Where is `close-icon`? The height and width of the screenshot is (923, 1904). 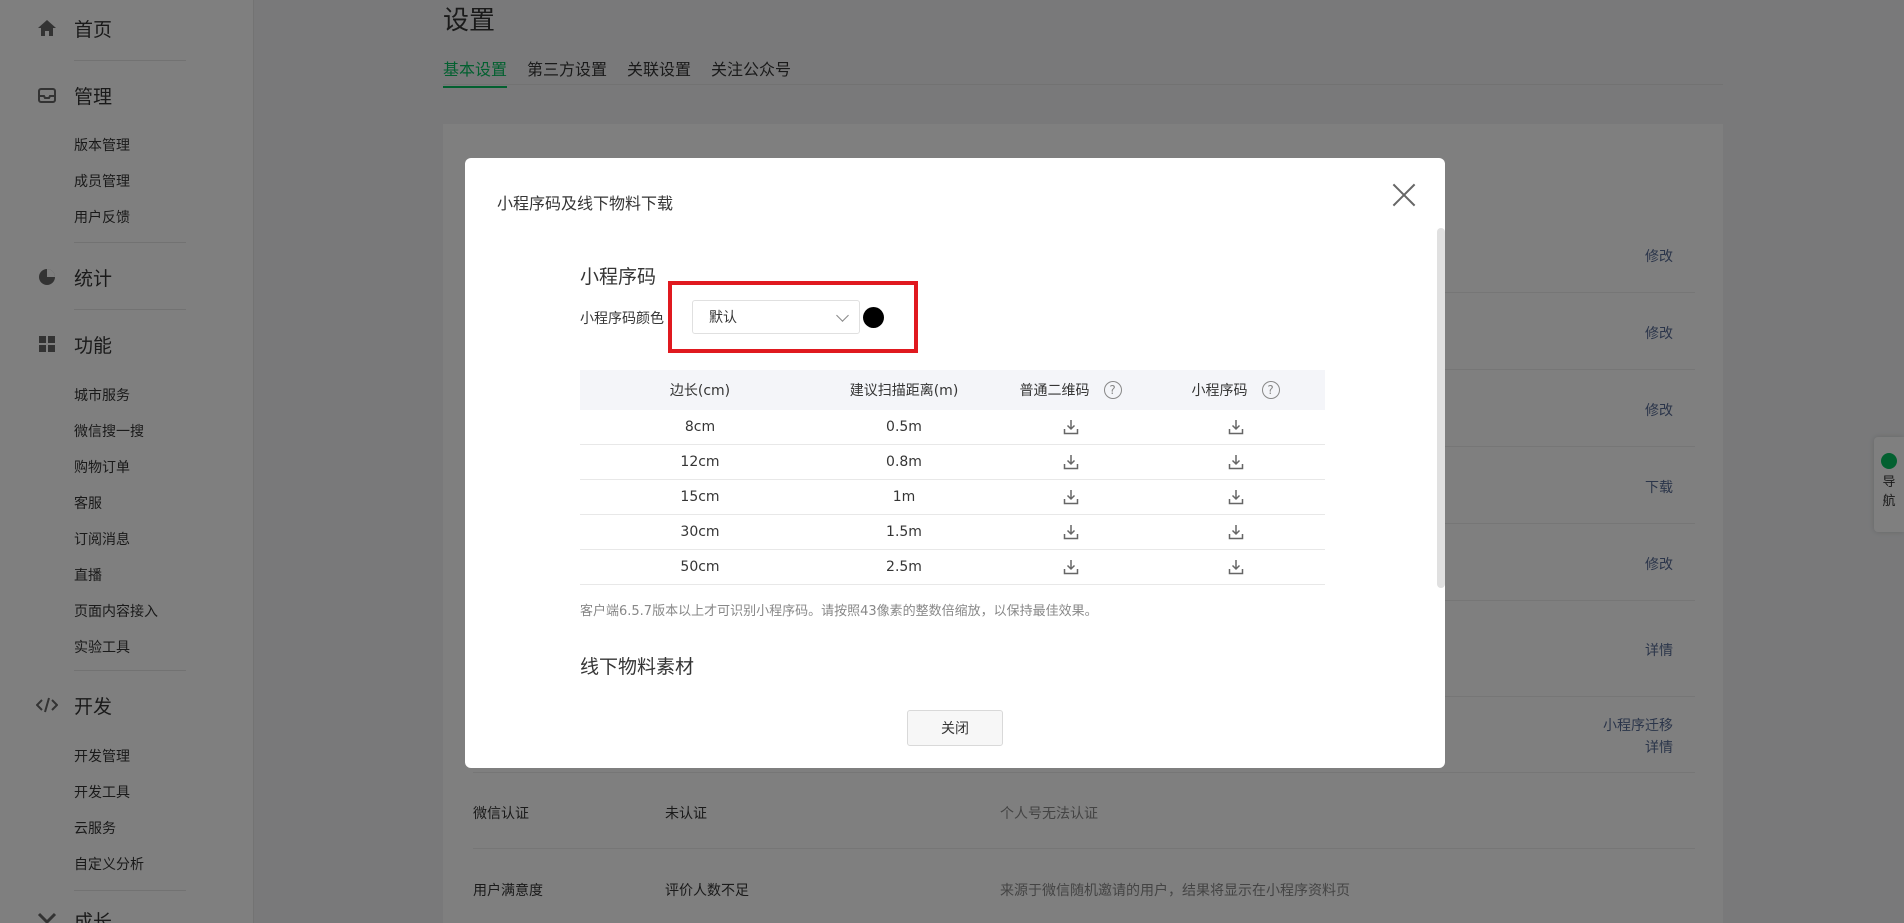 close-icon is located at coordinates (1404, 195).